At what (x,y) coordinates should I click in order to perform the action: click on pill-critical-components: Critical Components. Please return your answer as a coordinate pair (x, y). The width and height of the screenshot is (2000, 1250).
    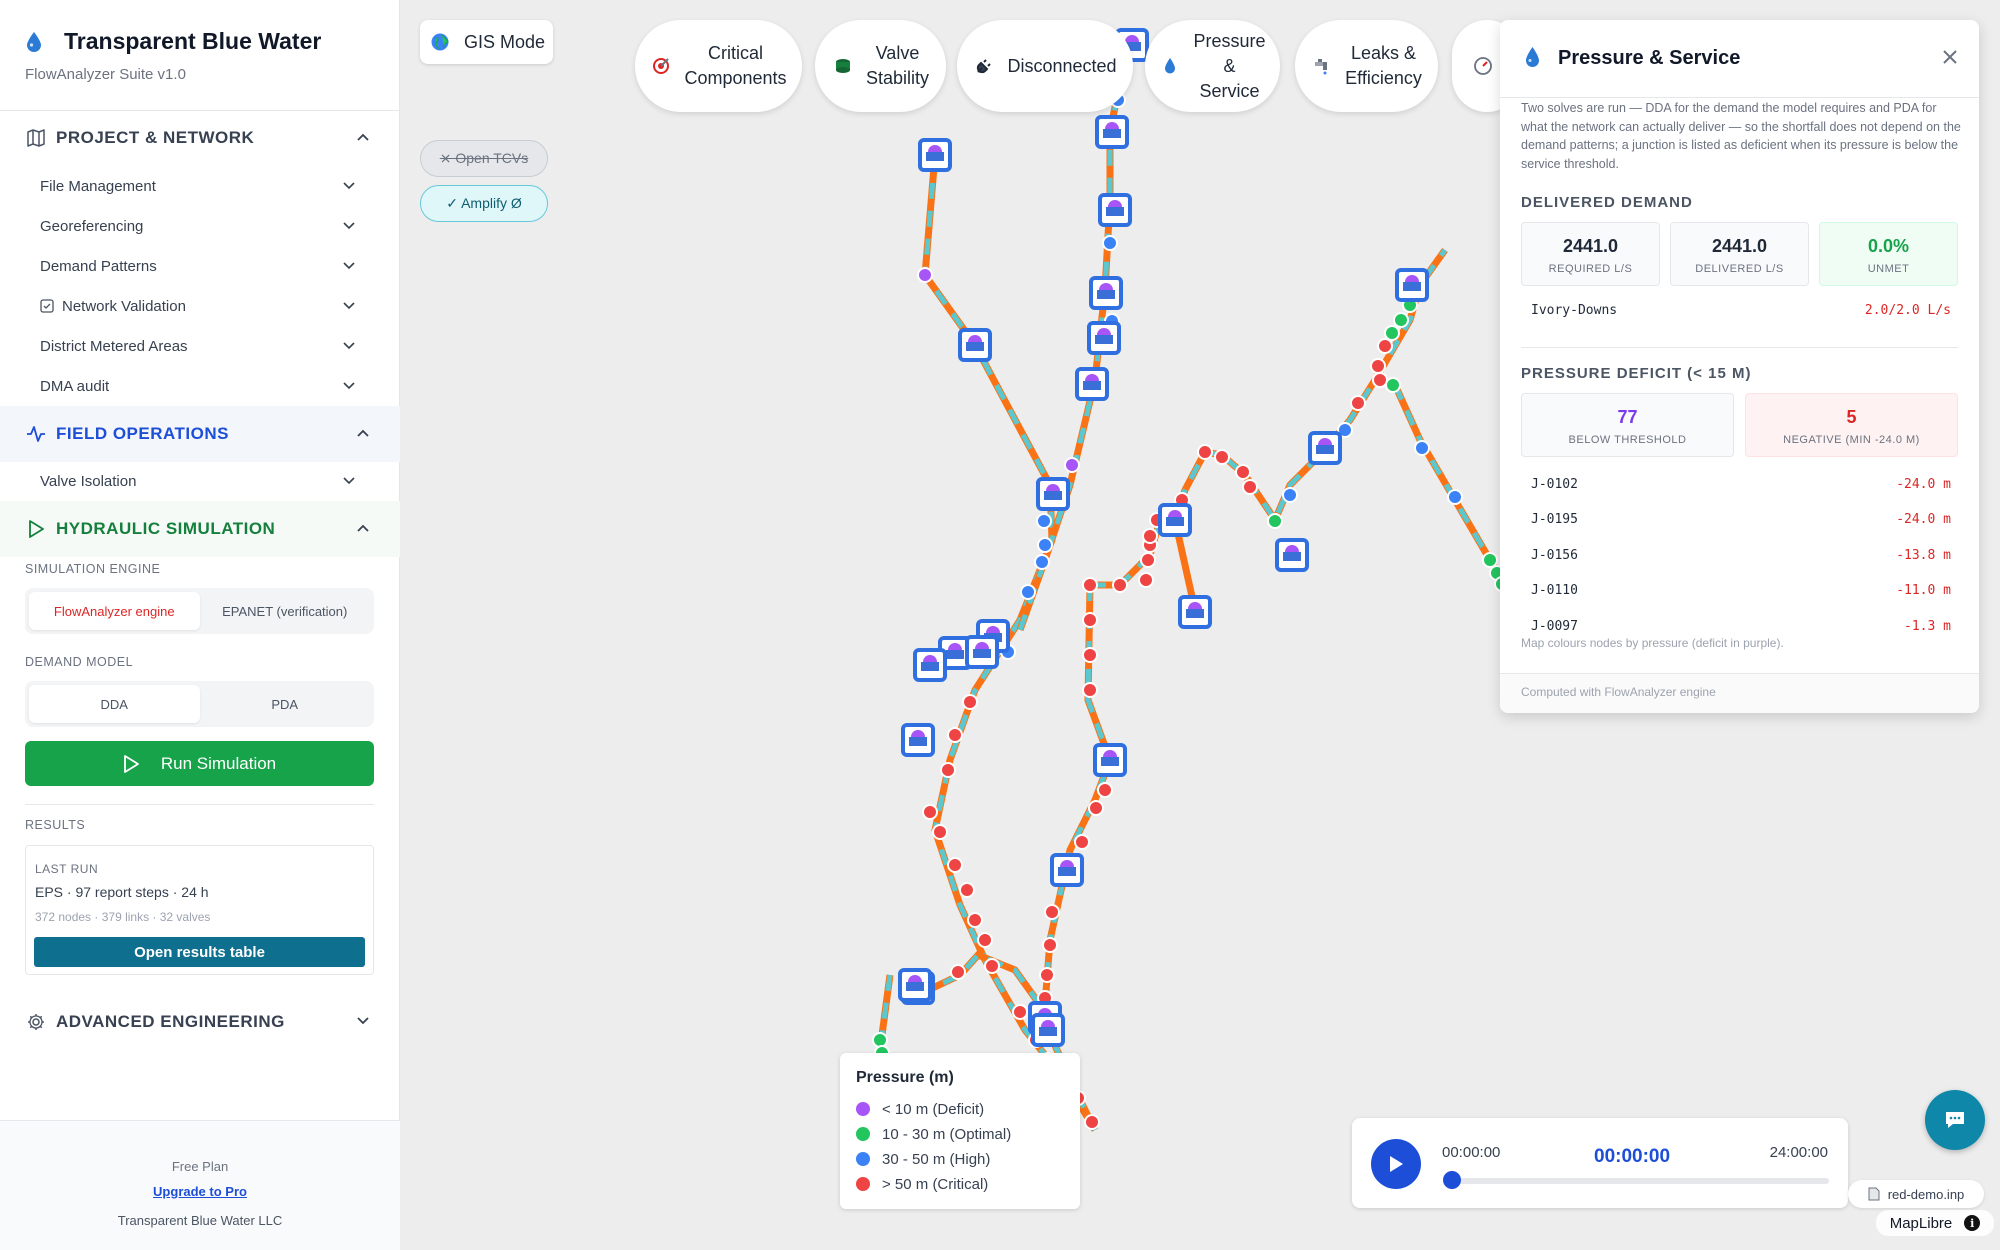
    Looking at the image, I should click on (718, 66).